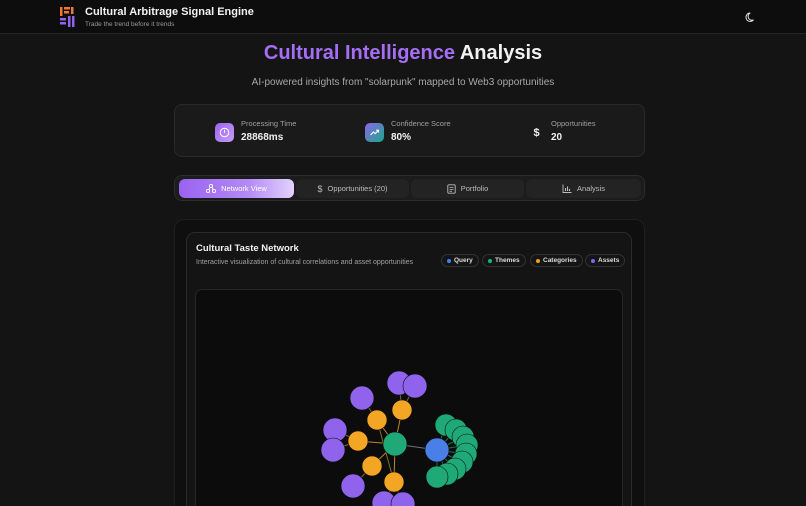  What do you see at coordinates (247, 248) in the screenshot?
I see `network-title: Cultural Taste Network` at bounding box center [247, 248].